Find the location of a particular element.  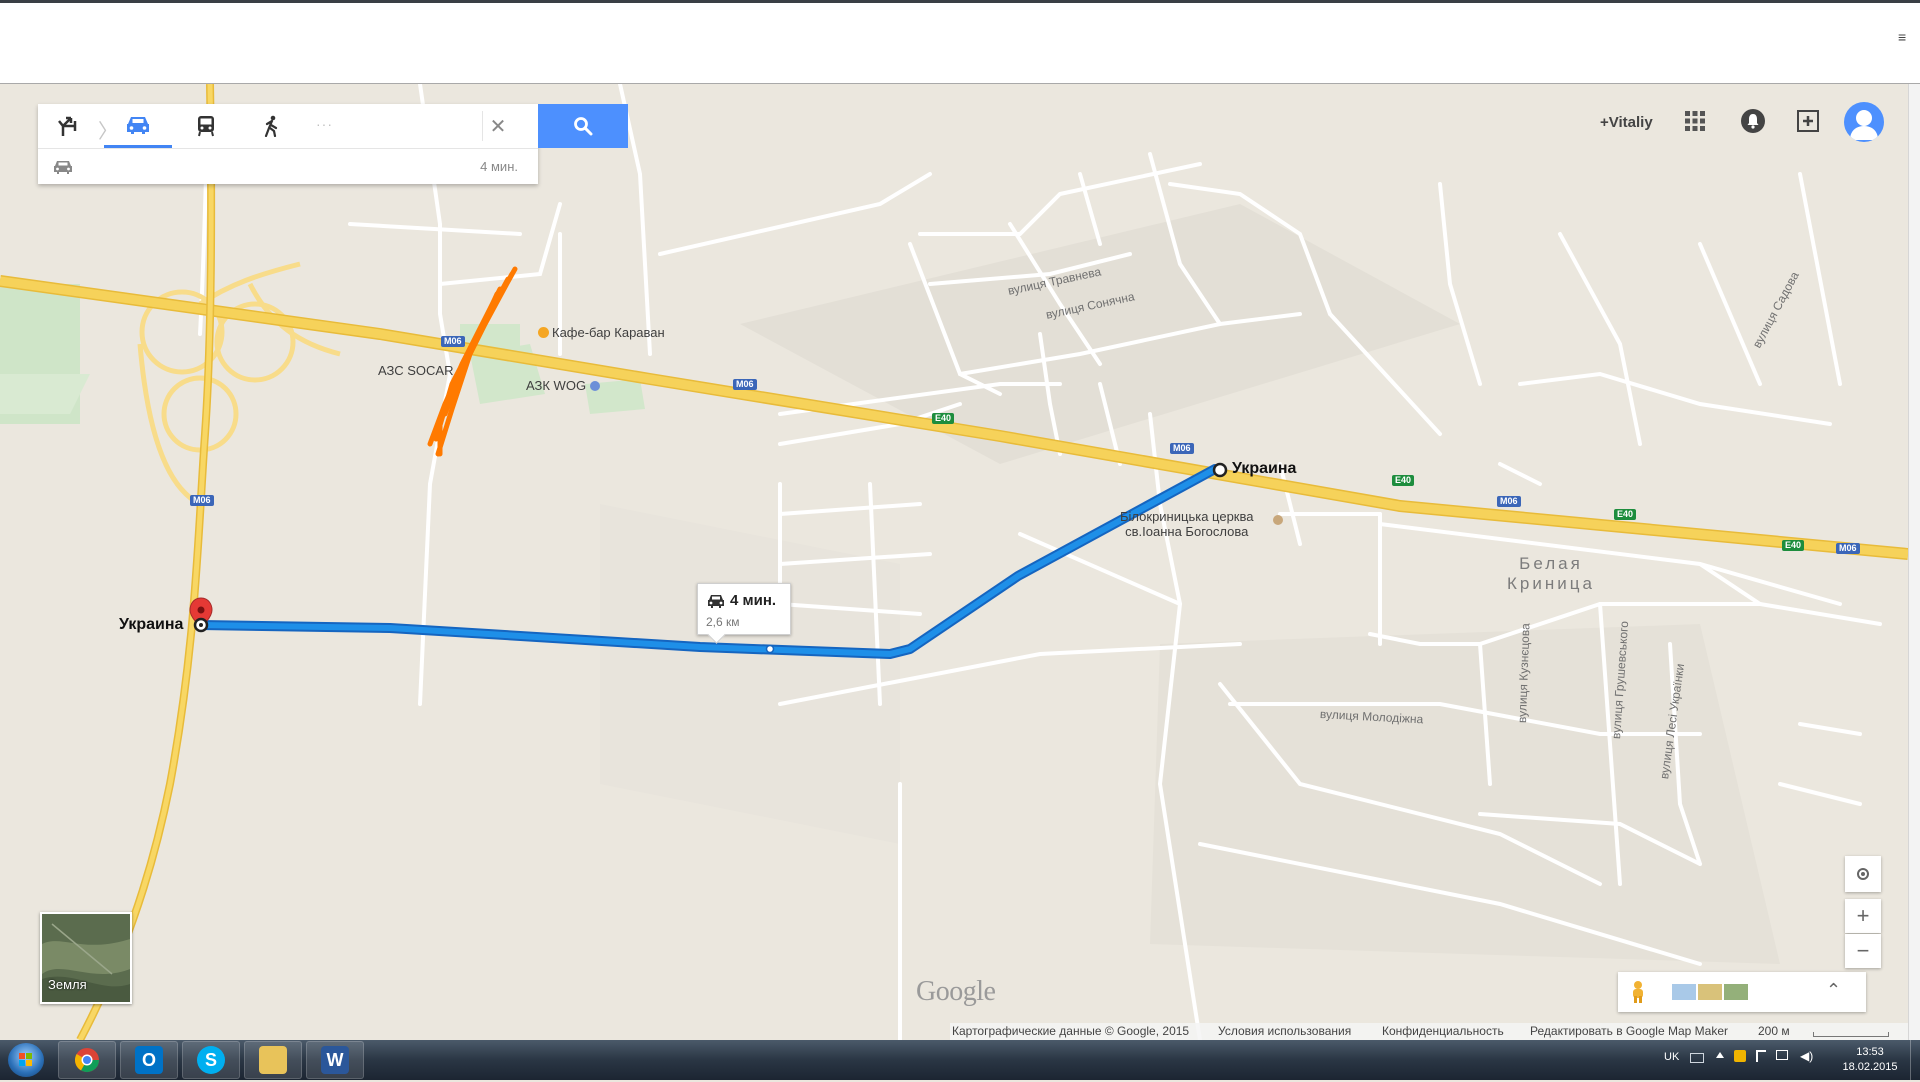

zoom-out-button: − is located at coordinates (1863, 951).